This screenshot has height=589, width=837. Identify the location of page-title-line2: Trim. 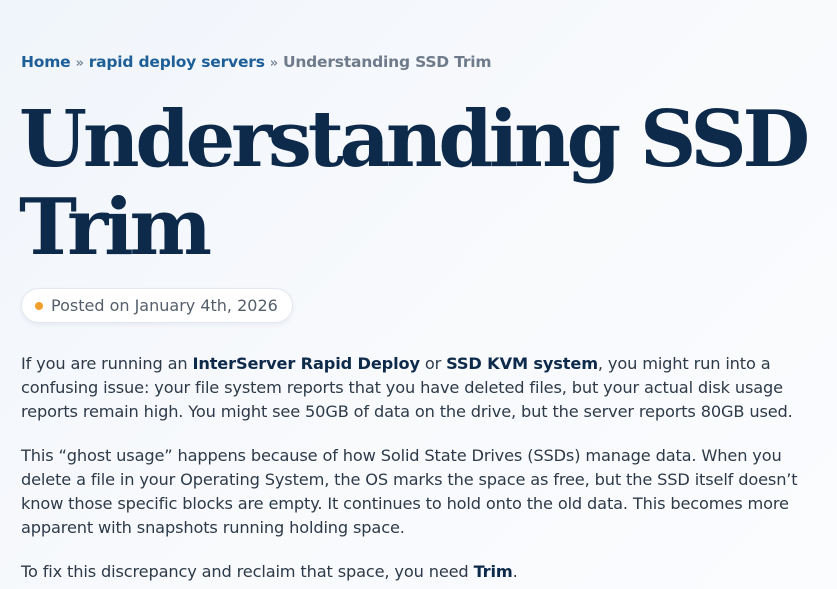
(115, 227).